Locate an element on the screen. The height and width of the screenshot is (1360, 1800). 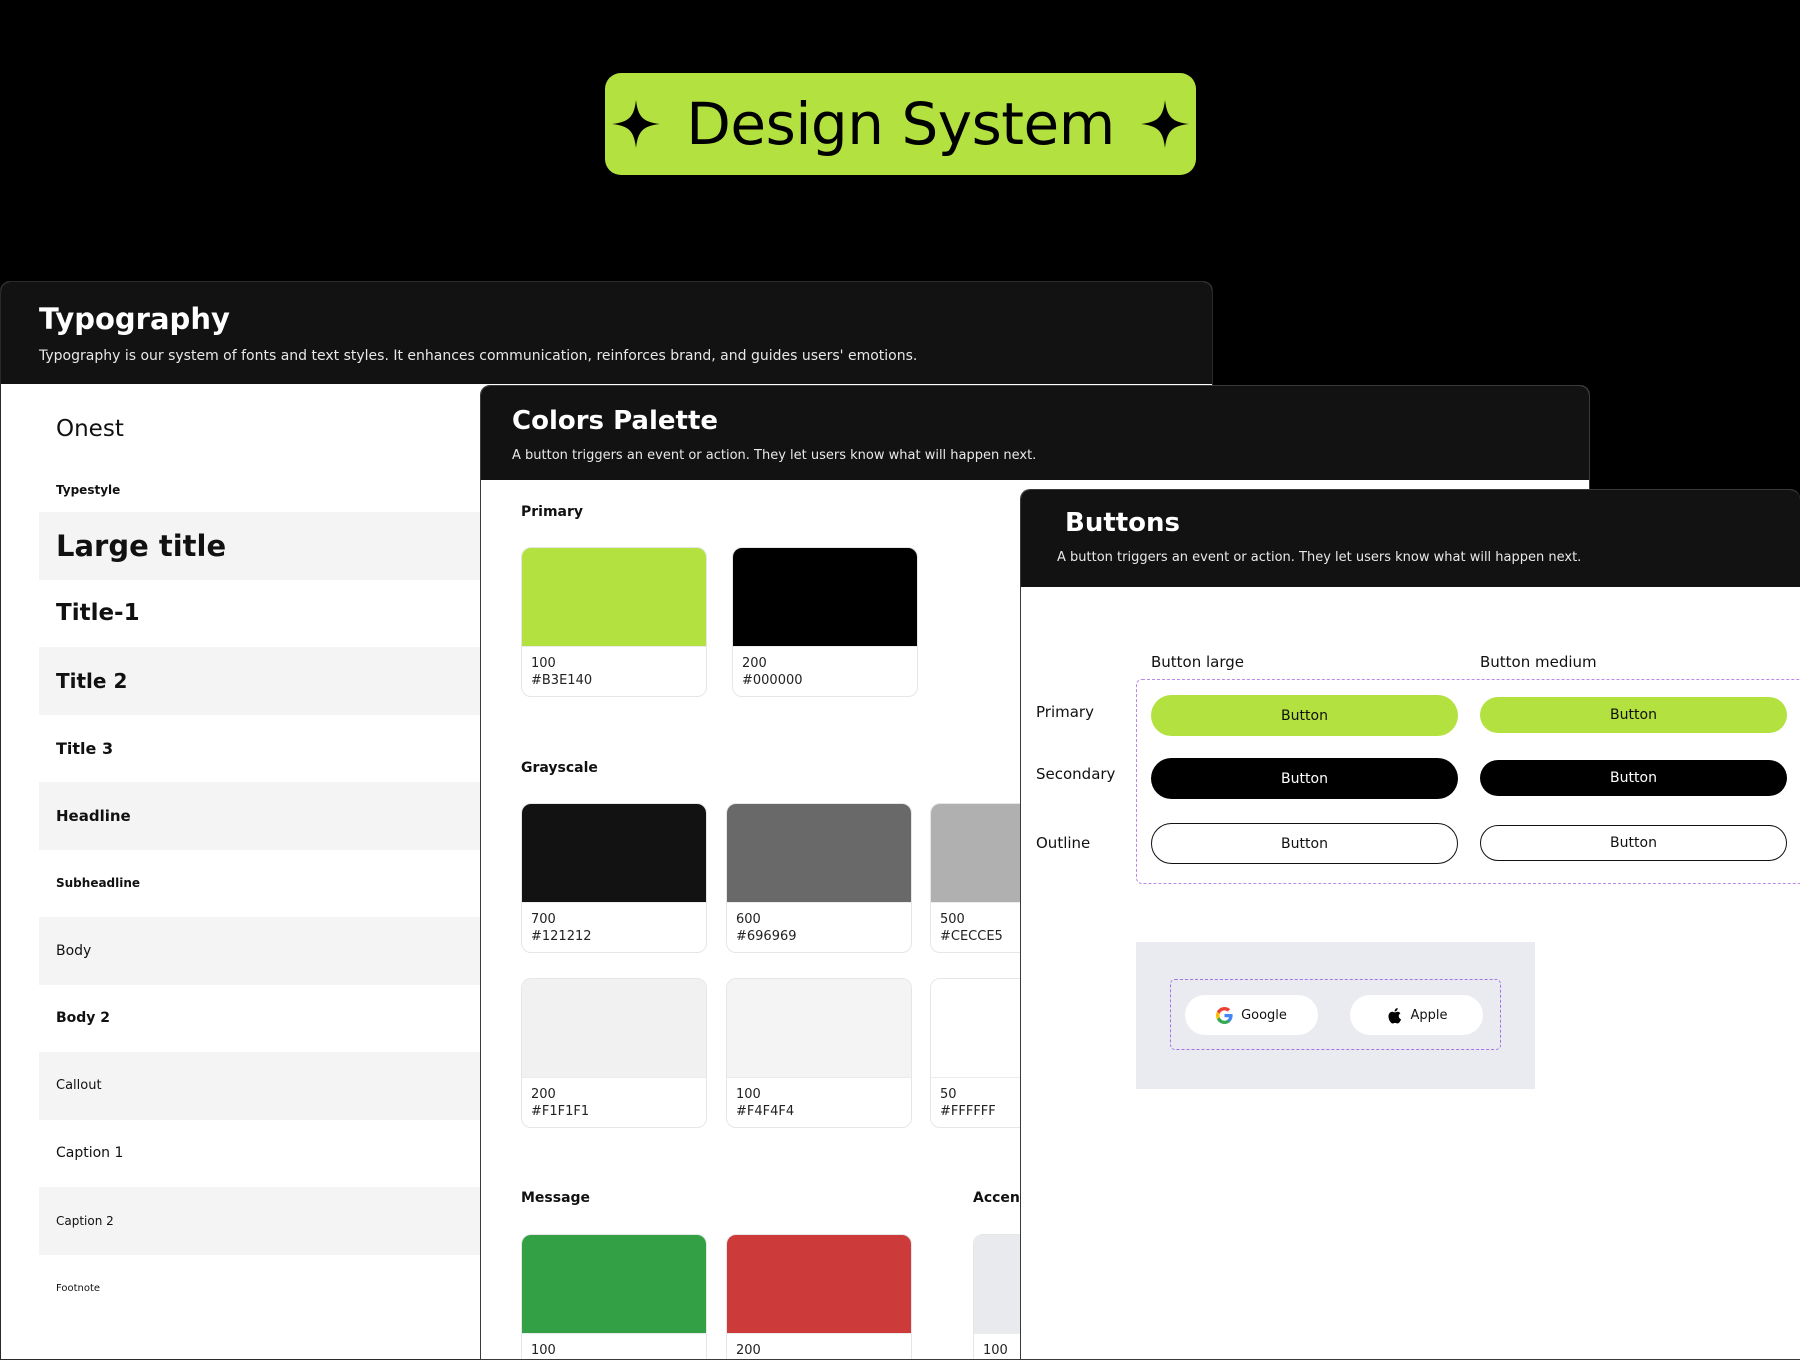
color-swatch: 200 #000000 is located at coordinates (825, 622).